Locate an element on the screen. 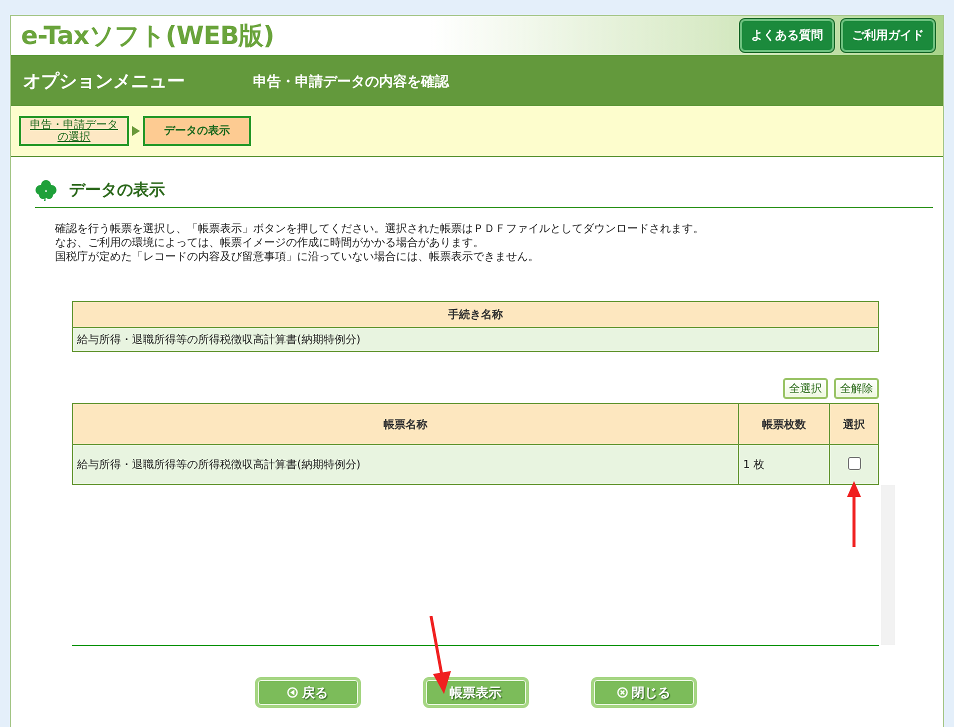 The height and width of the screenshot is (727, 954). footer-button: 戻る is located at coordinates (307, 692).